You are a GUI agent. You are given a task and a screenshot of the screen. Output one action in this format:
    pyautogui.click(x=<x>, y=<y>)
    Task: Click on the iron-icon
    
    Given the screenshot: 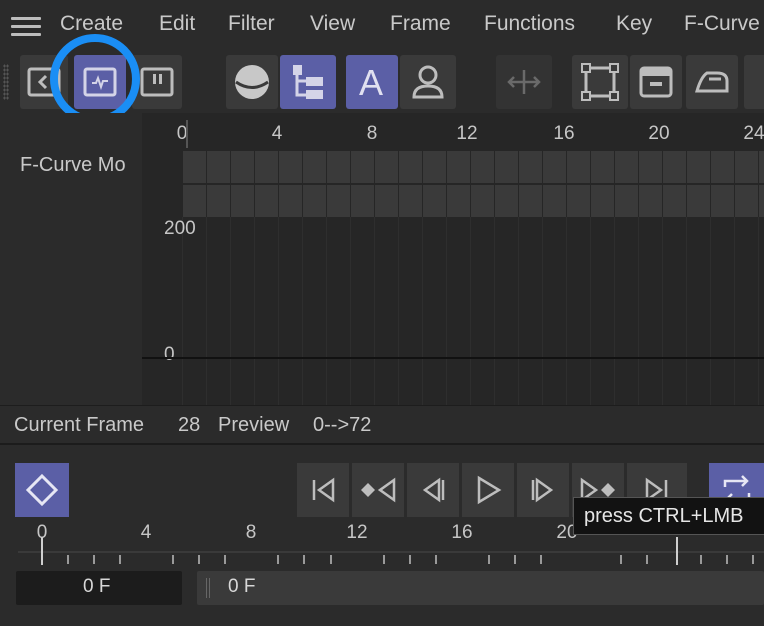 What is the action you would take?
    pyautogui.click(x=712, y=82)
    